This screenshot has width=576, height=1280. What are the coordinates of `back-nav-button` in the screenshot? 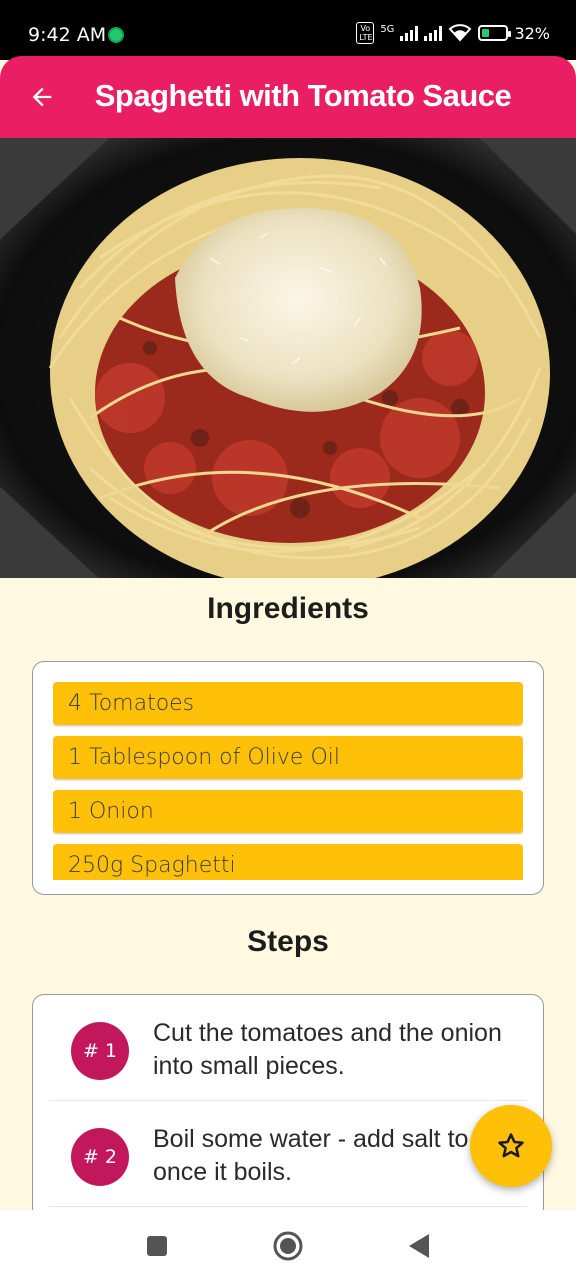 It's located at (419, 1246).